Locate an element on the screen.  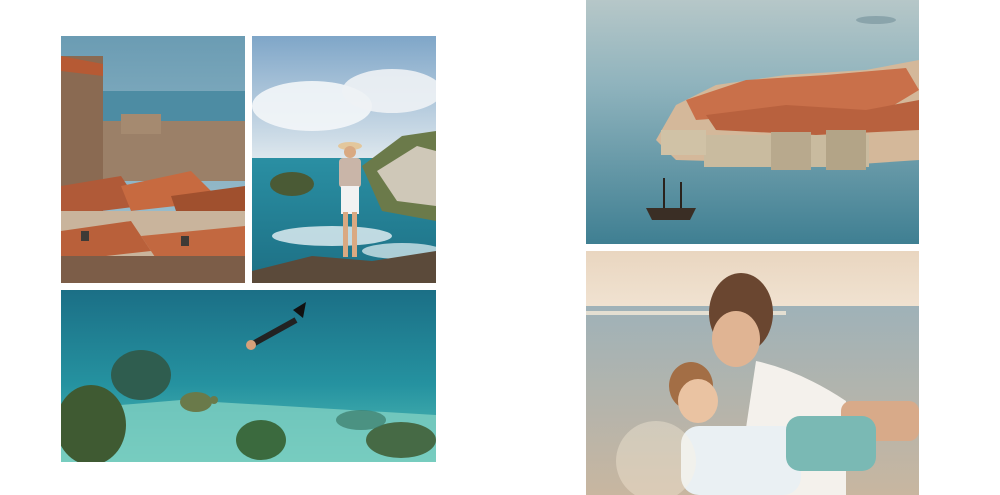
snorkeler-with-turtle-icon is located at coordinates (248, 376).